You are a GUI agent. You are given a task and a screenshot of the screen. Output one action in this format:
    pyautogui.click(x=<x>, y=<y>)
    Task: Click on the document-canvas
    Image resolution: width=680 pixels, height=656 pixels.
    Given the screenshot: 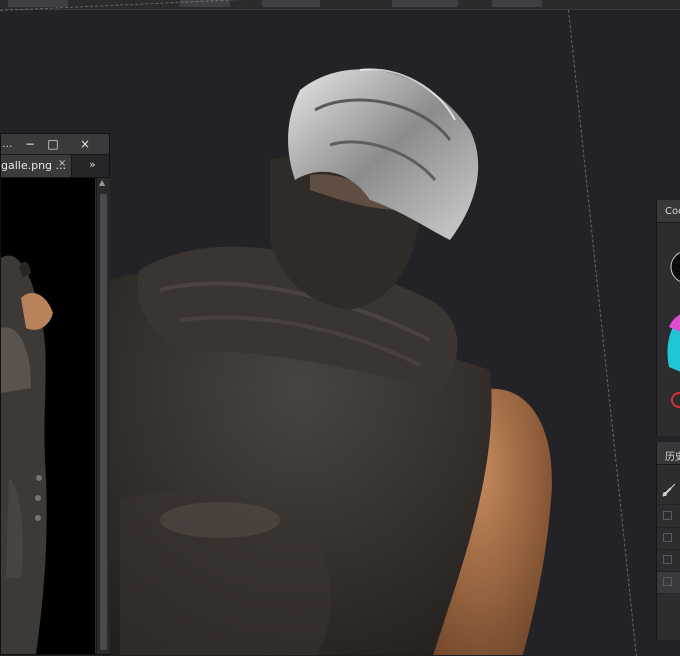 What is the action you would take?
    pyautogui.click(x=48, y=416)
    